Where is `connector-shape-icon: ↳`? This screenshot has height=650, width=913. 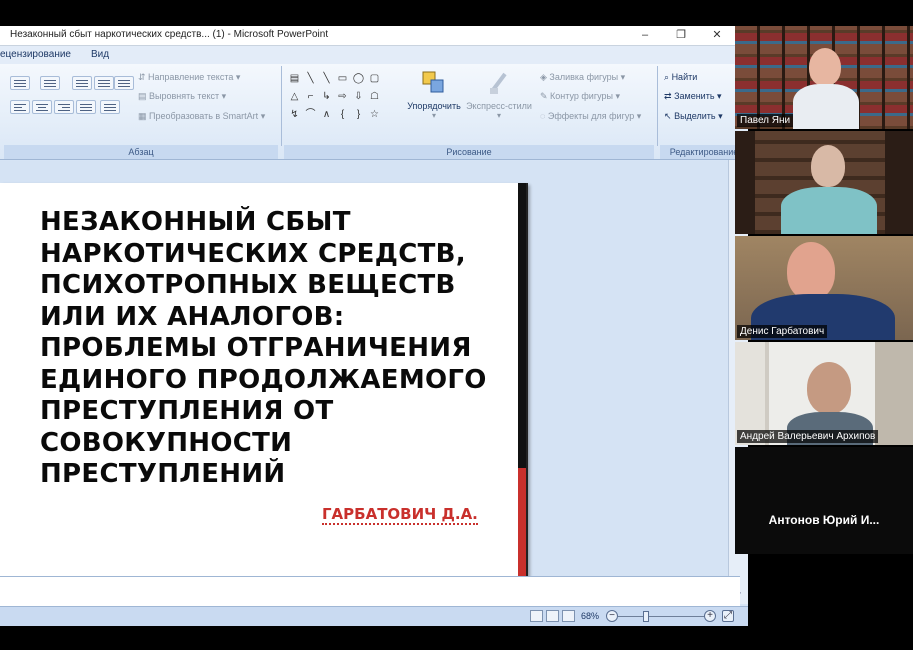
connector-shape-icon: ↳ is located at coordinates (326, 96).